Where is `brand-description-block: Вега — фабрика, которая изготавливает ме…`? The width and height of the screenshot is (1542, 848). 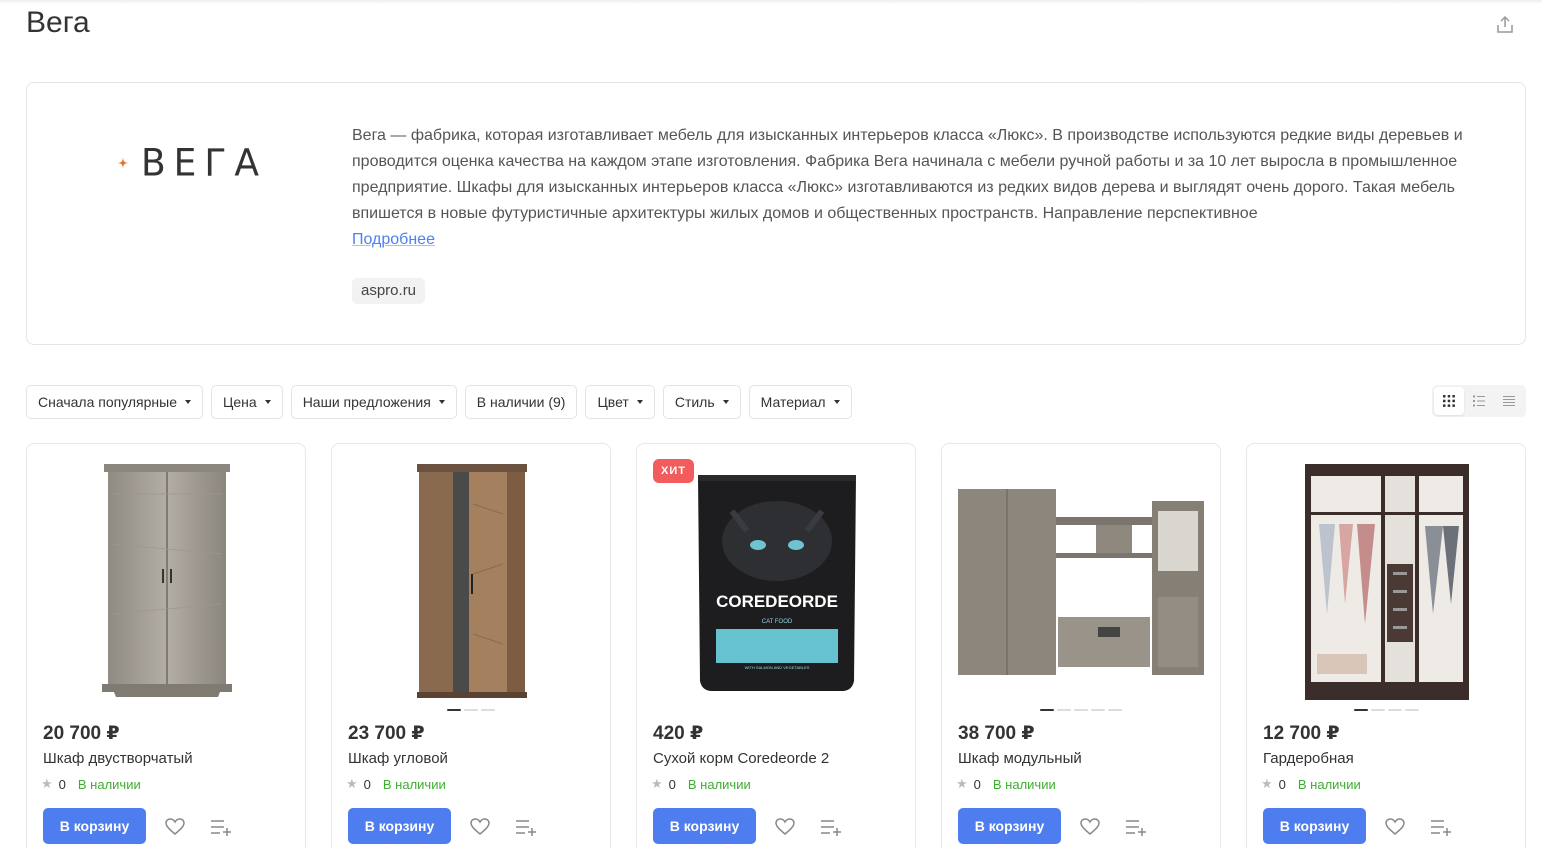
brand-description-block: Вега — фабрика, которая изготавливает ме… is located at coordinates (927, 188).